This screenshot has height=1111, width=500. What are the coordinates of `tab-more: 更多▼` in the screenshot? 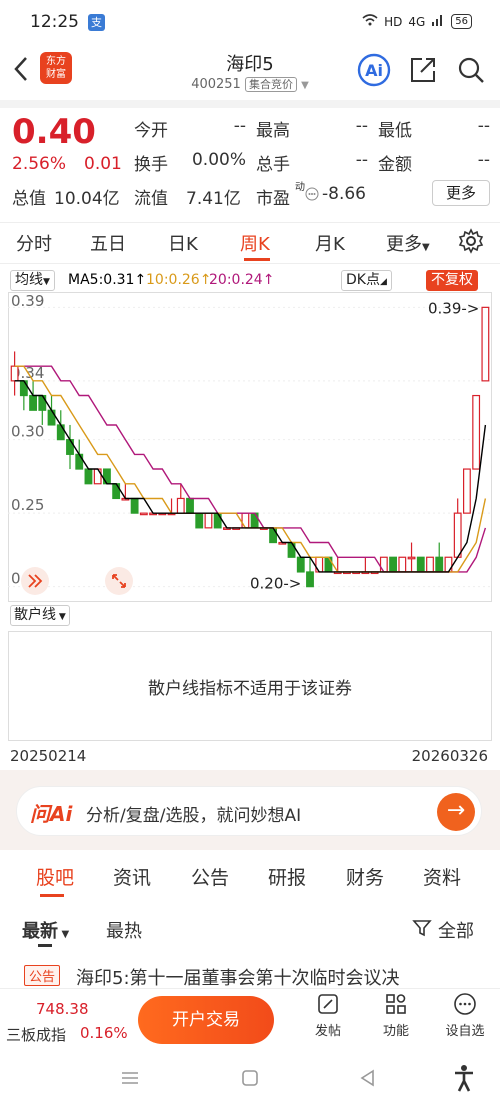 It's located at (408, 243).